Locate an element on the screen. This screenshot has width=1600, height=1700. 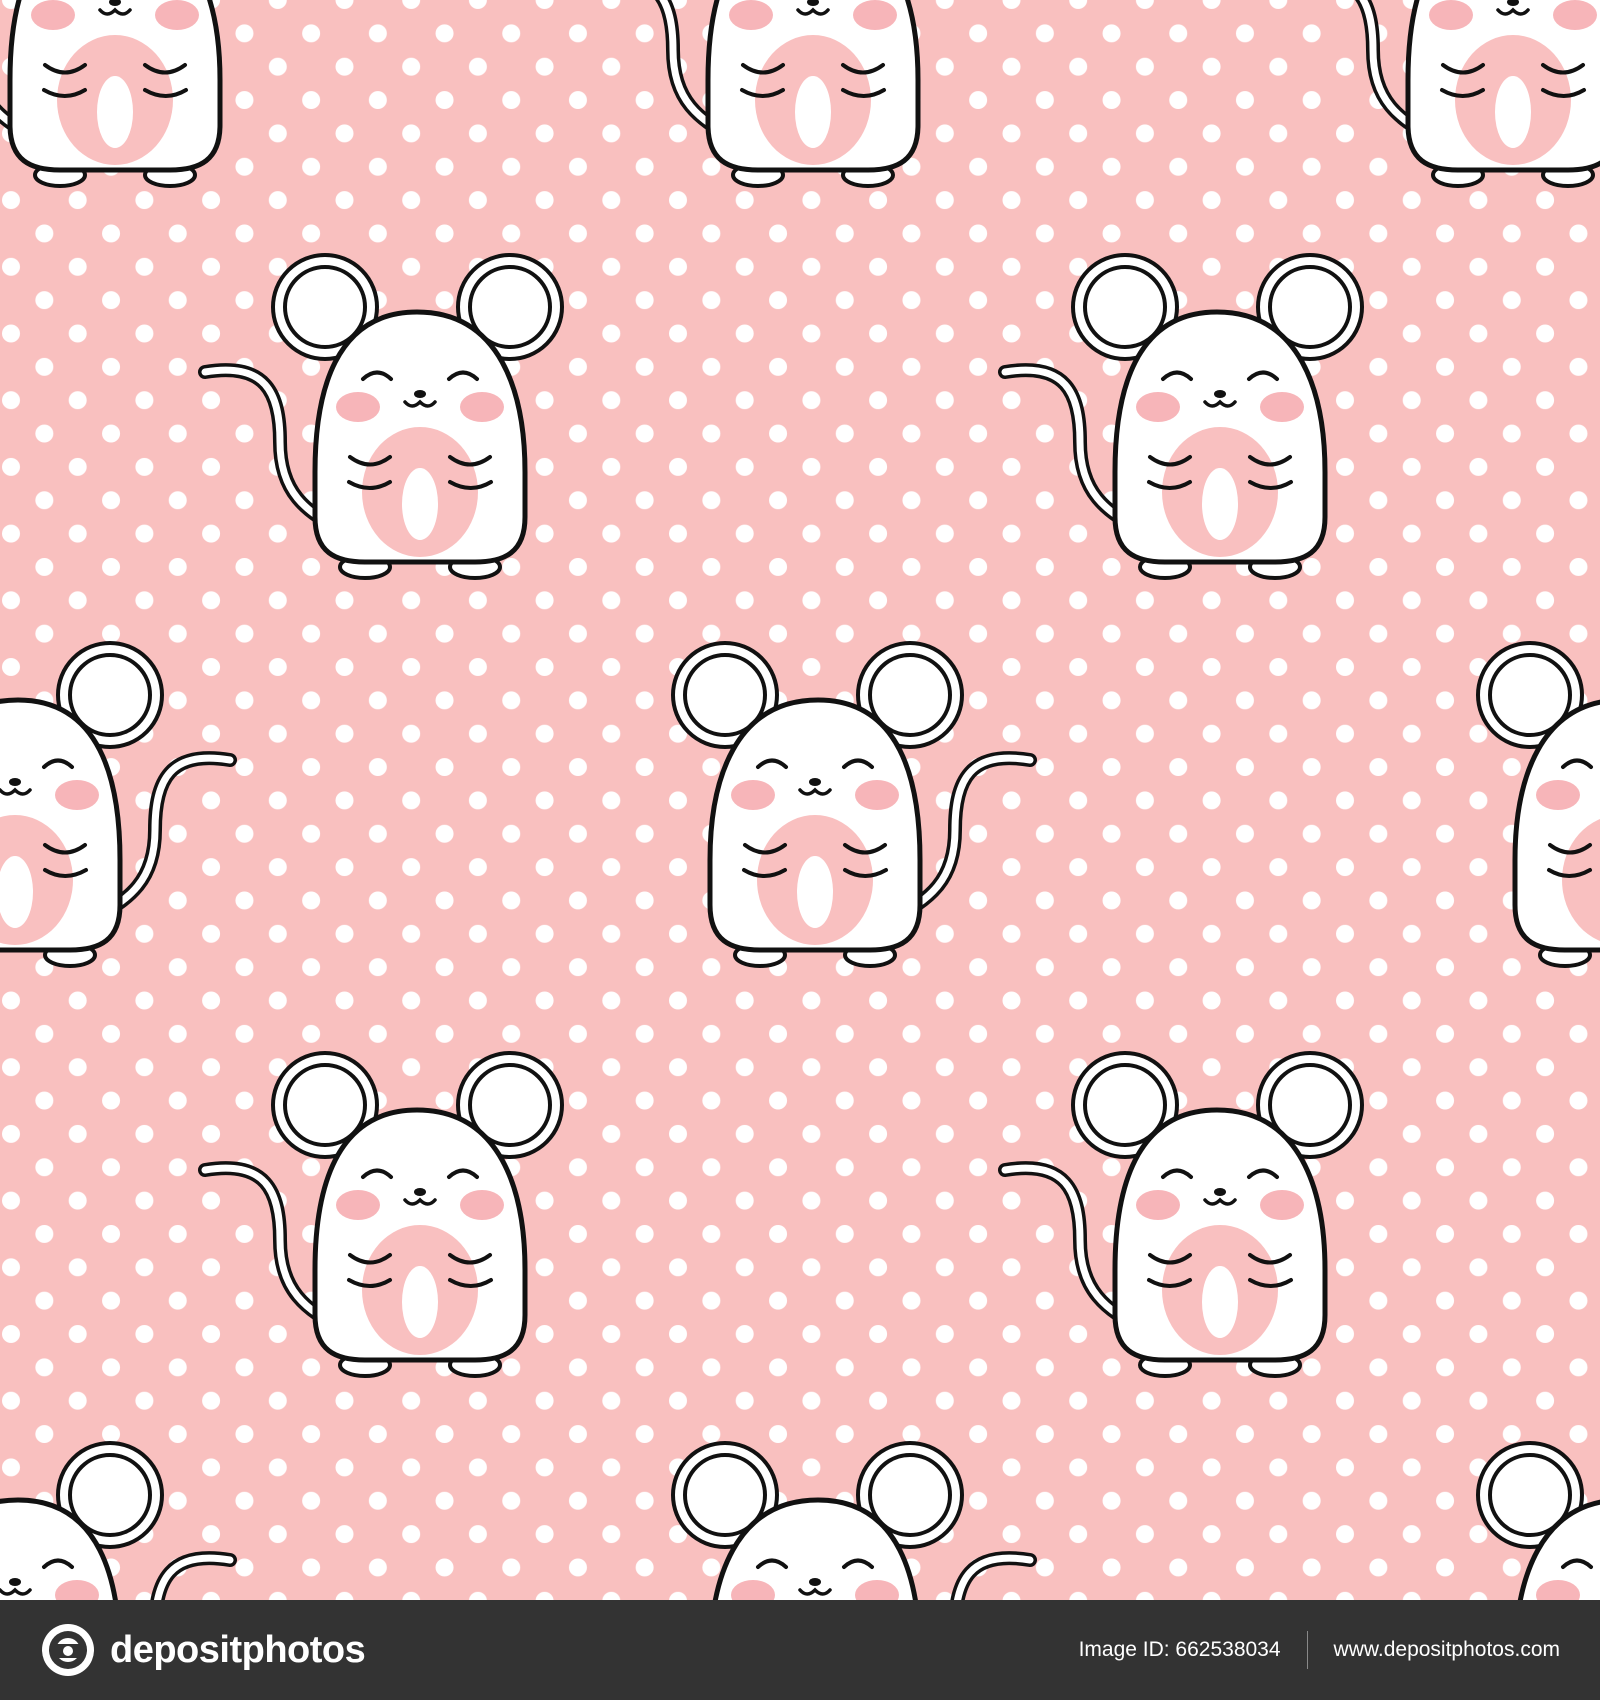
meta-divider is located at coordinates (1307, 1650).